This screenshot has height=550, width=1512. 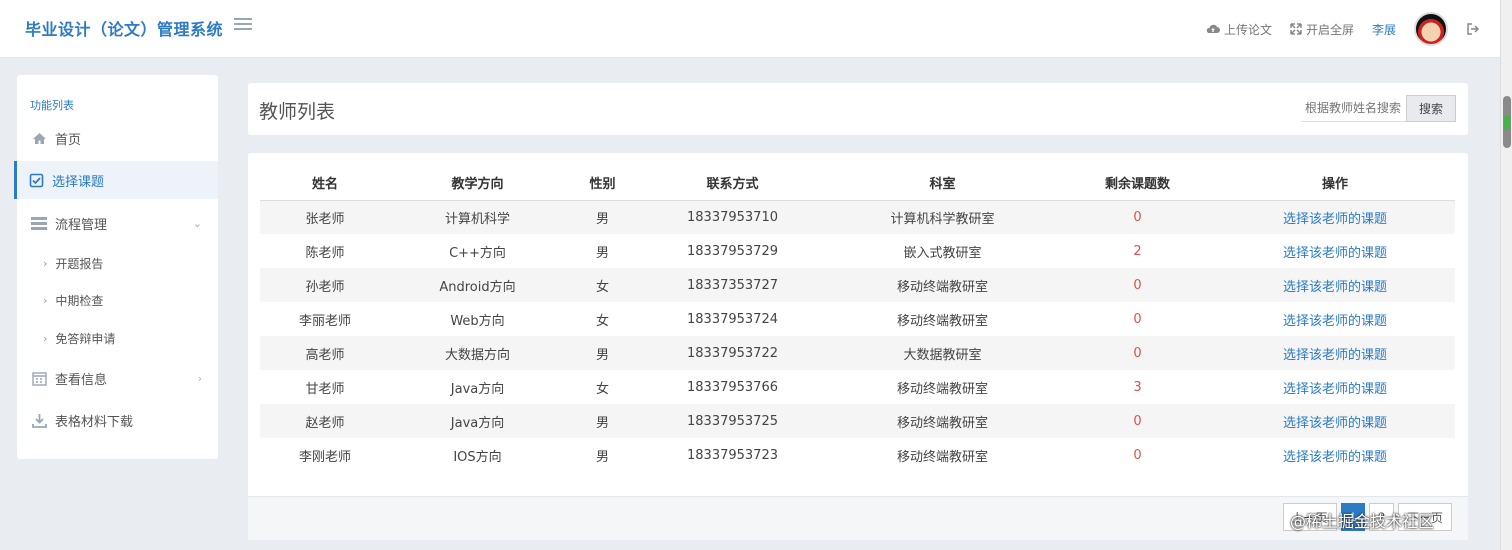 I want to click on sidebar-item-download: 表格材料下载, so click(x=117, y=420).